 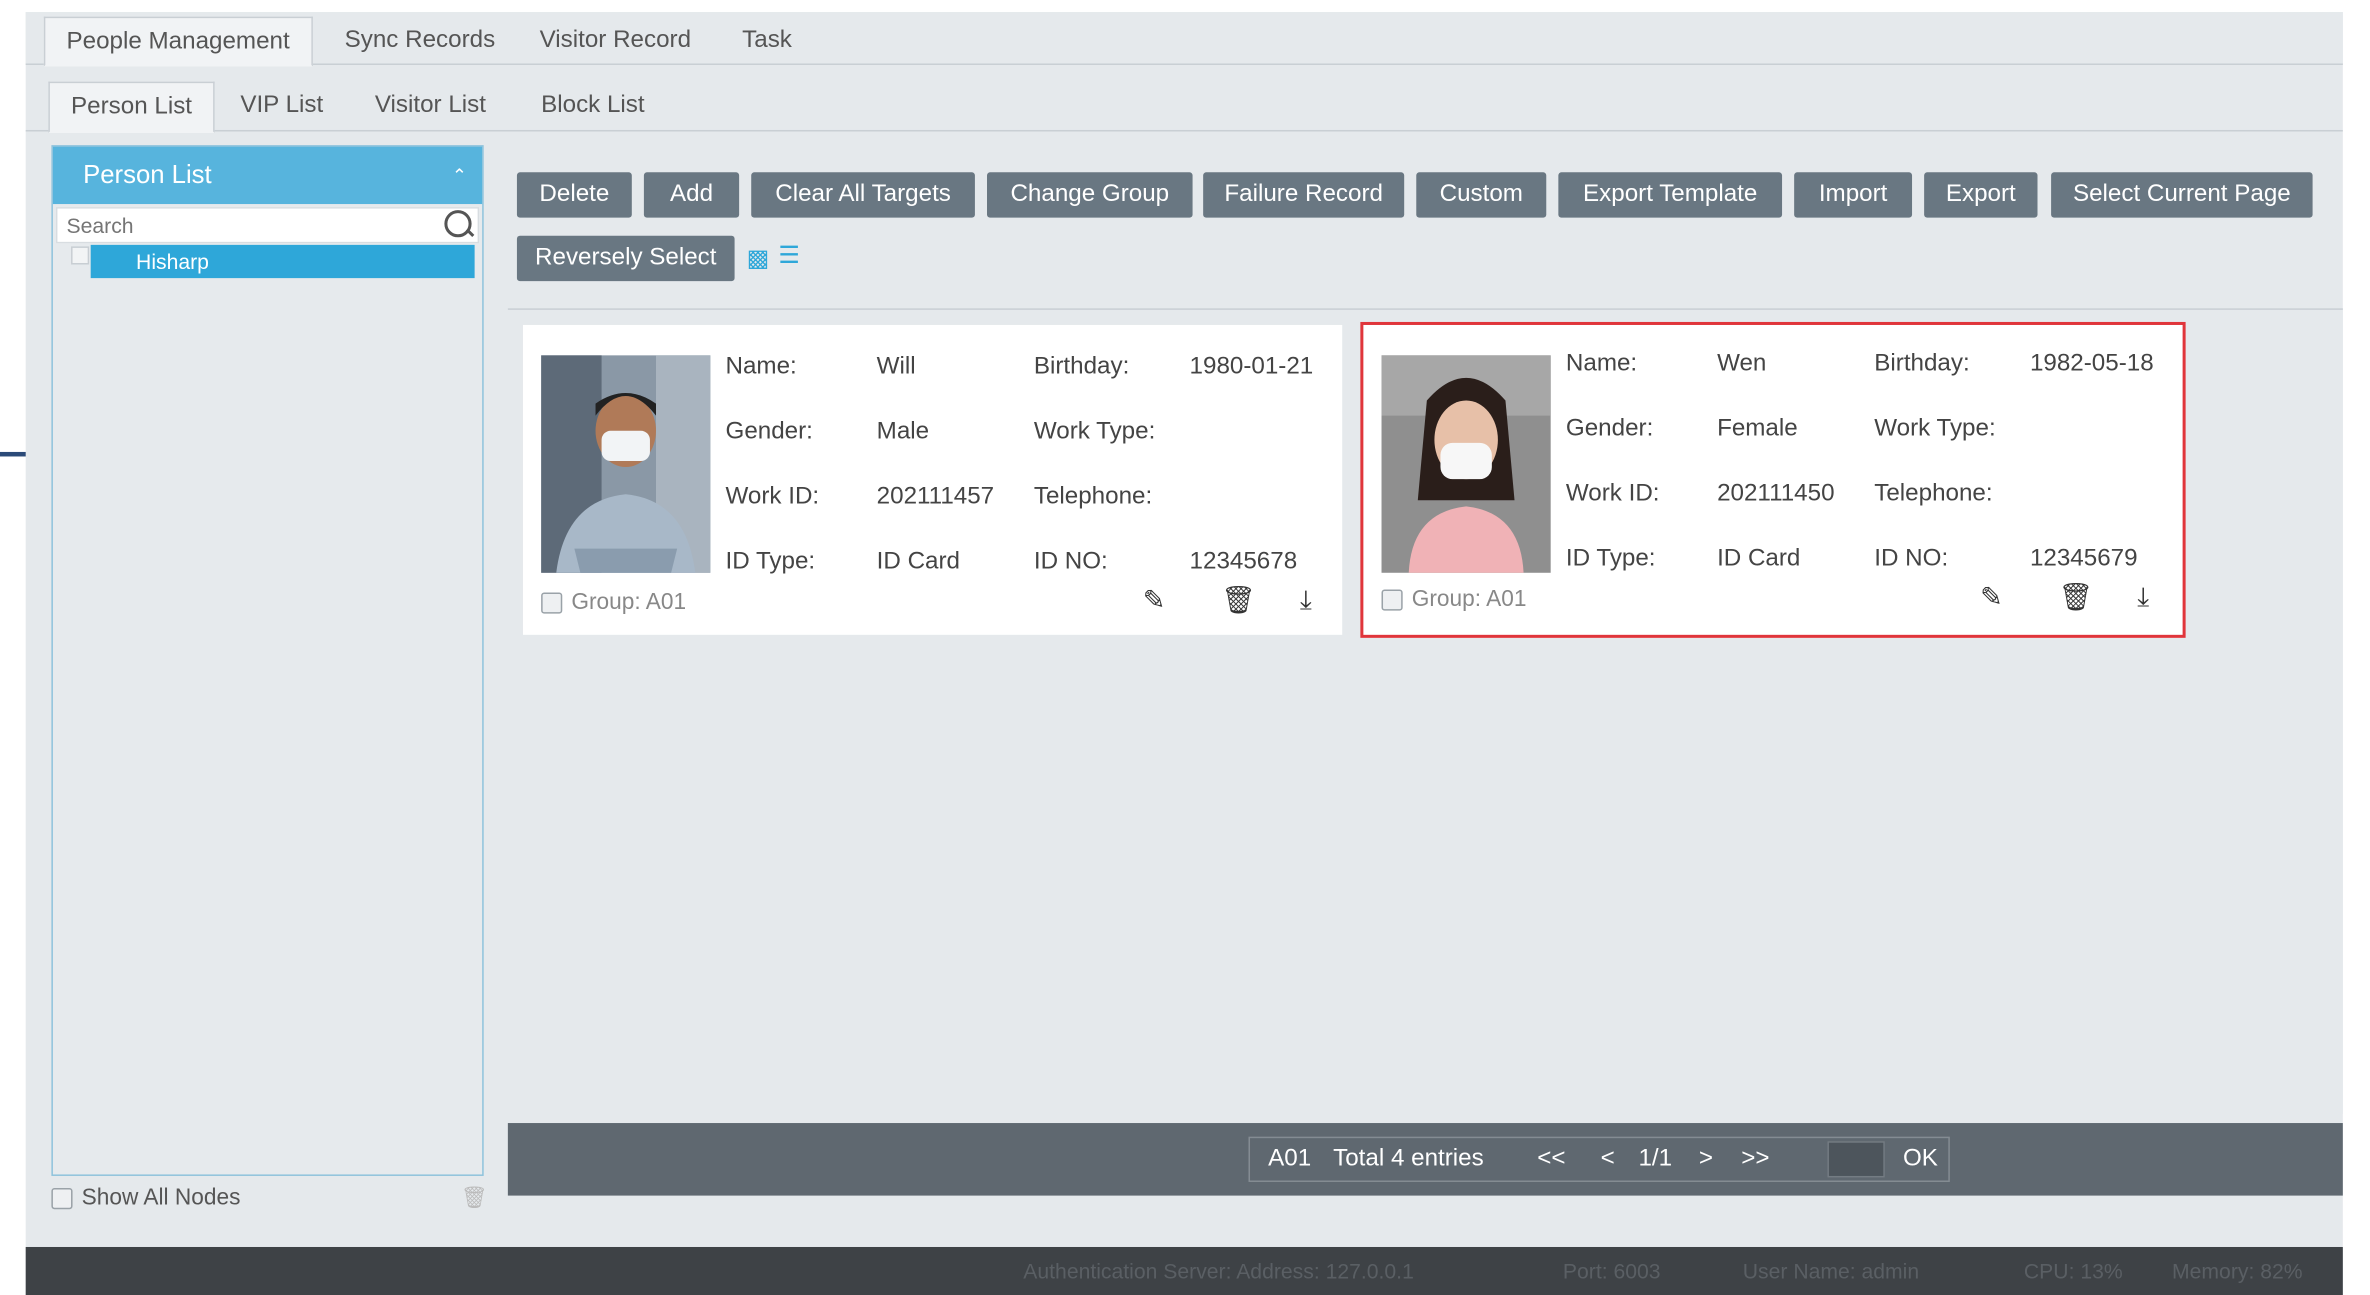 What do you see at coordinates (1757, 428) in the screenshot?
I see `gender-value: Female` at bounding box center [1757, 428].